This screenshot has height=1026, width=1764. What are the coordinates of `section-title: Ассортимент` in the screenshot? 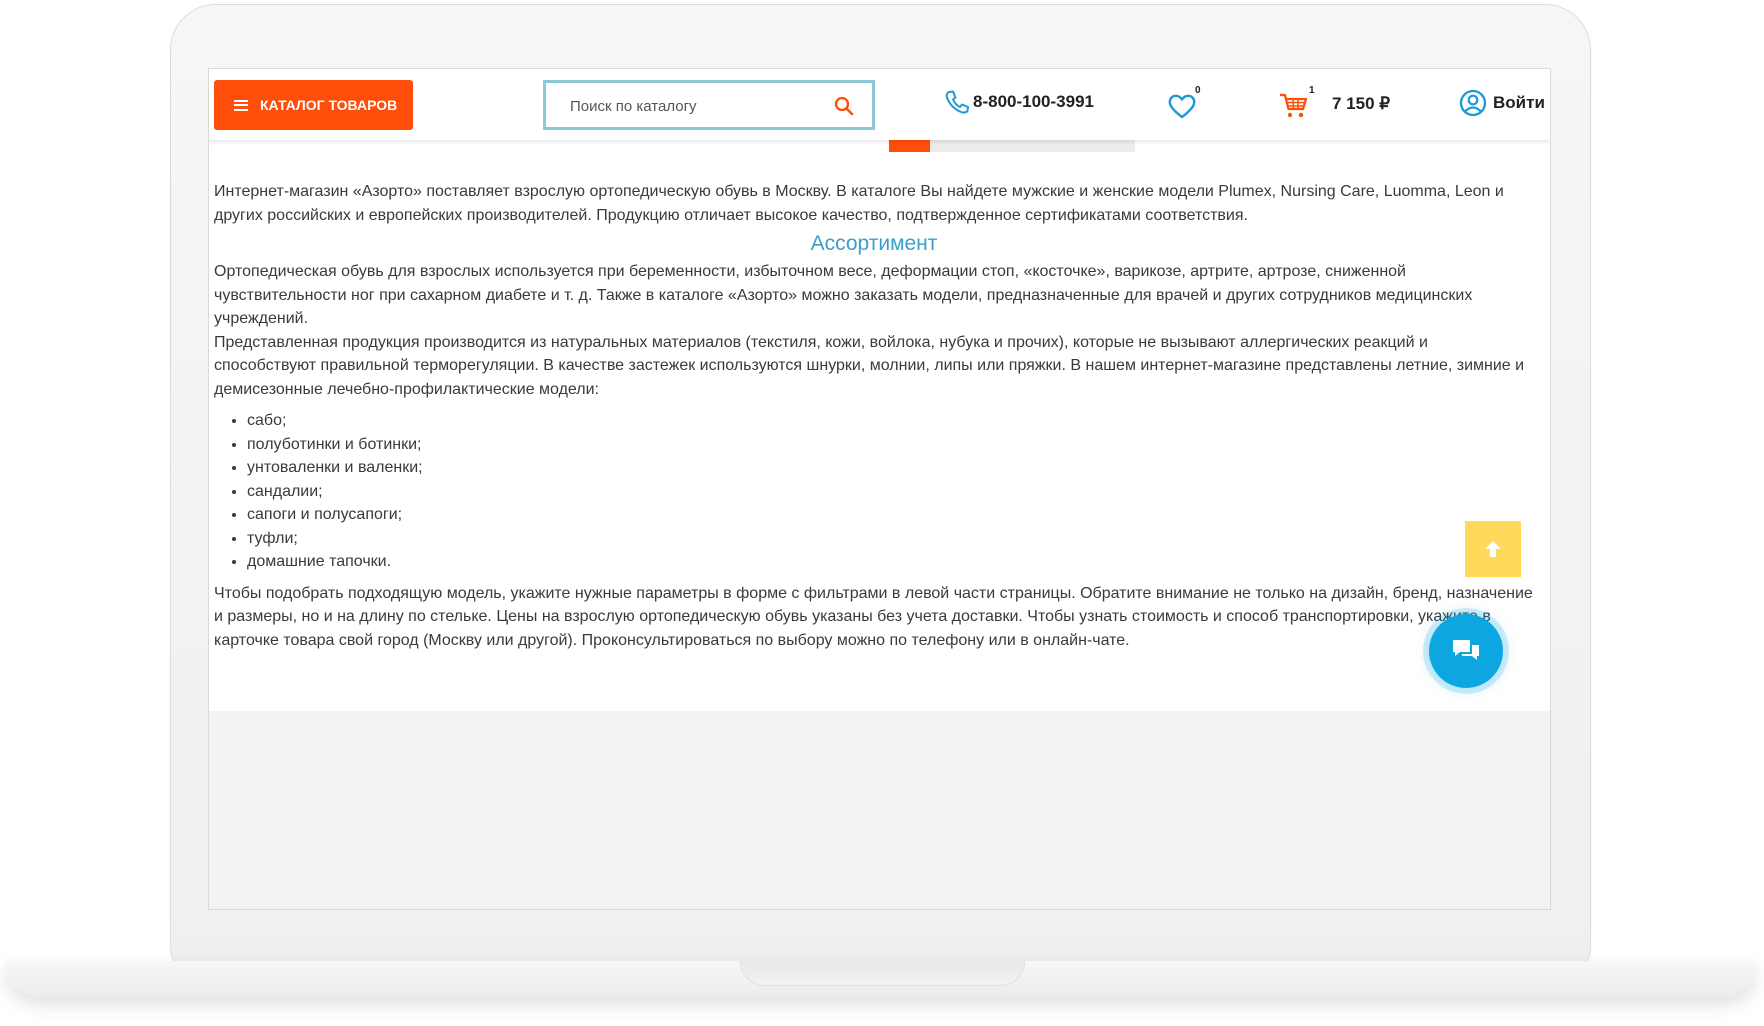 It's located at (874, 243).